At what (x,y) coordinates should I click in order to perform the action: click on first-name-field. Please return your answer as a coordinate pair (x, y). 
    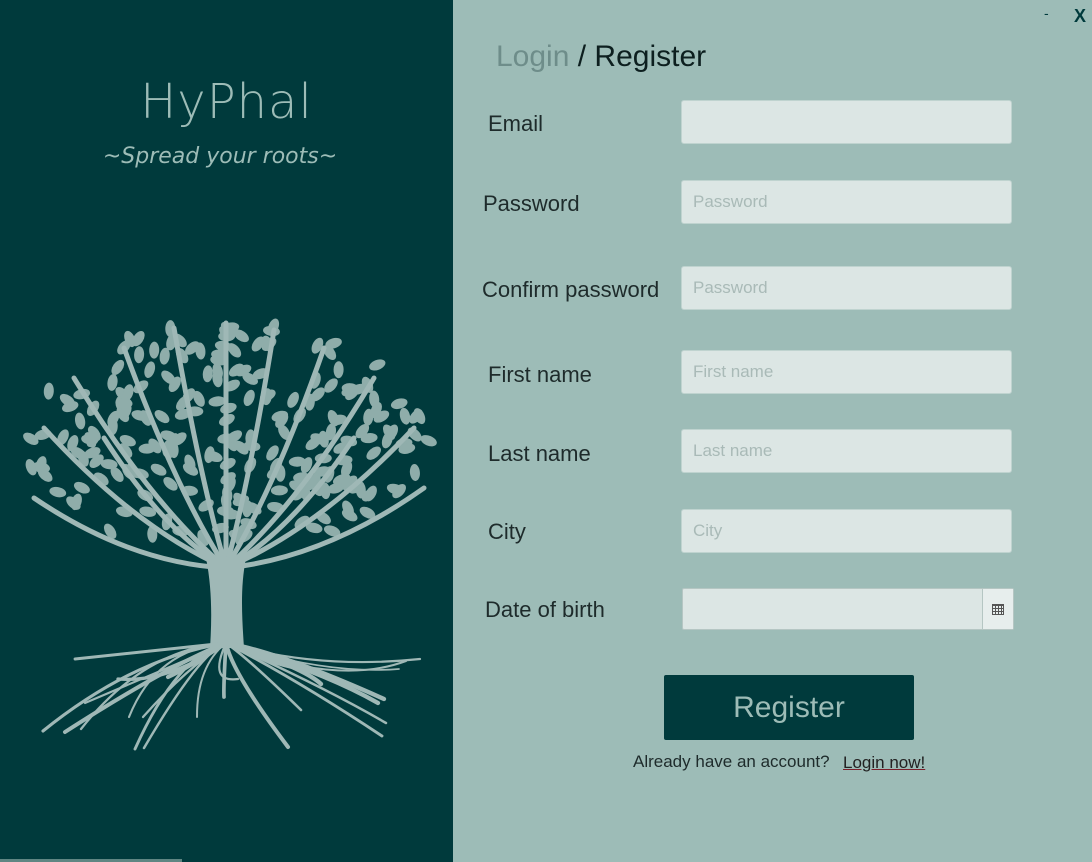
    Looking at the image, I should click on (846, 372).